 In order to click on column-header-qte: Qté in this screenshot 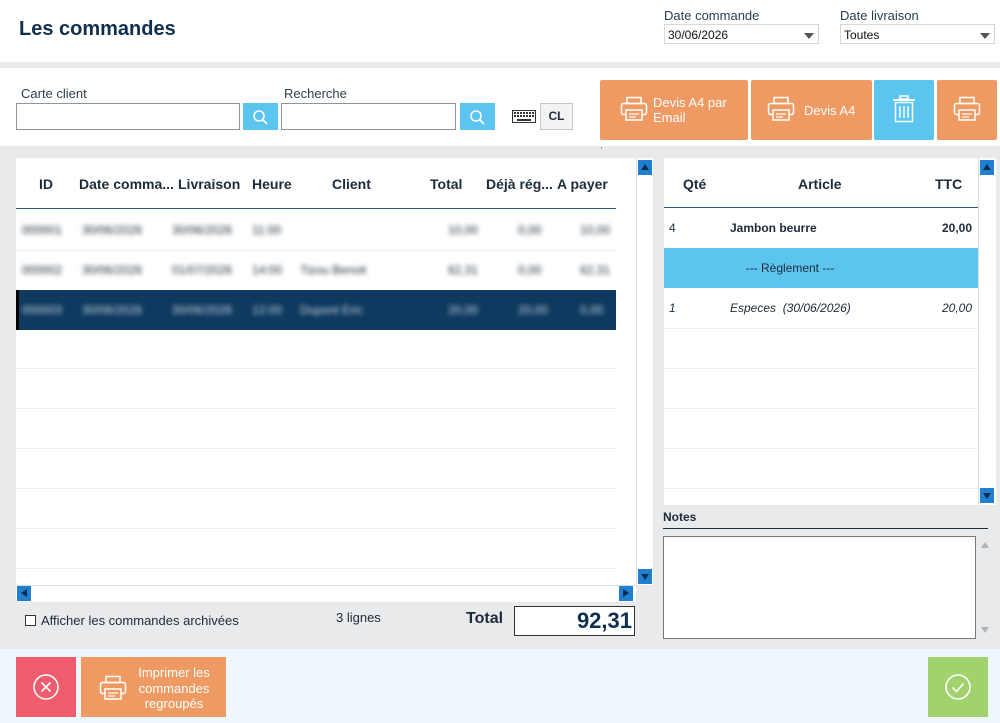, I will do `click(694, 184)`.